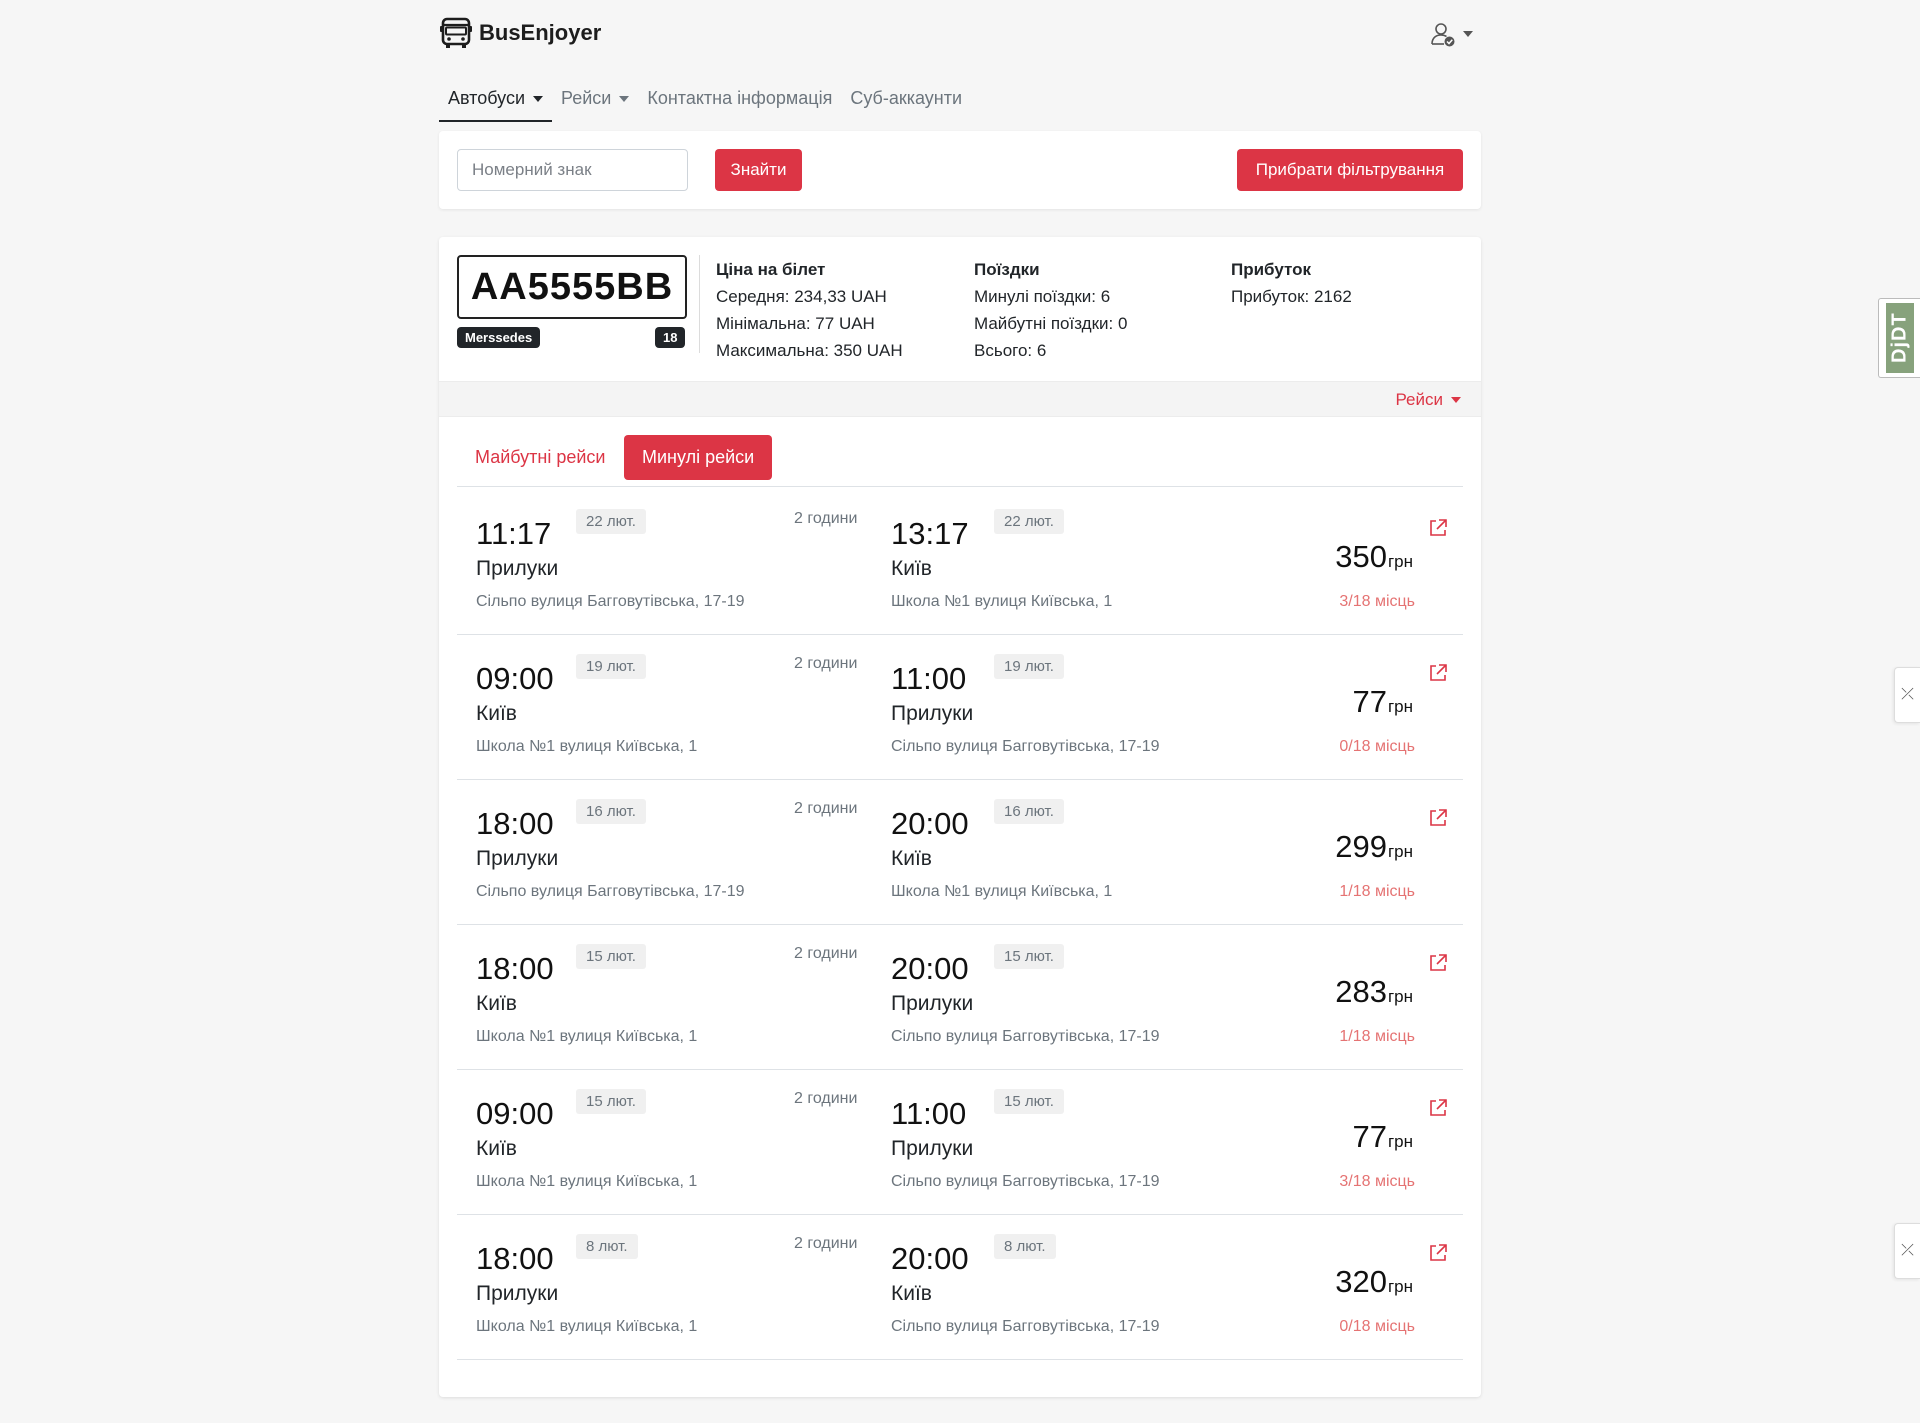 The width and height of the screenshot is (1920, 1423). What do you see at coordinates (1369, 701) in the screenshot?
I see `price-value: 77` at bounding box center [1369, 701].